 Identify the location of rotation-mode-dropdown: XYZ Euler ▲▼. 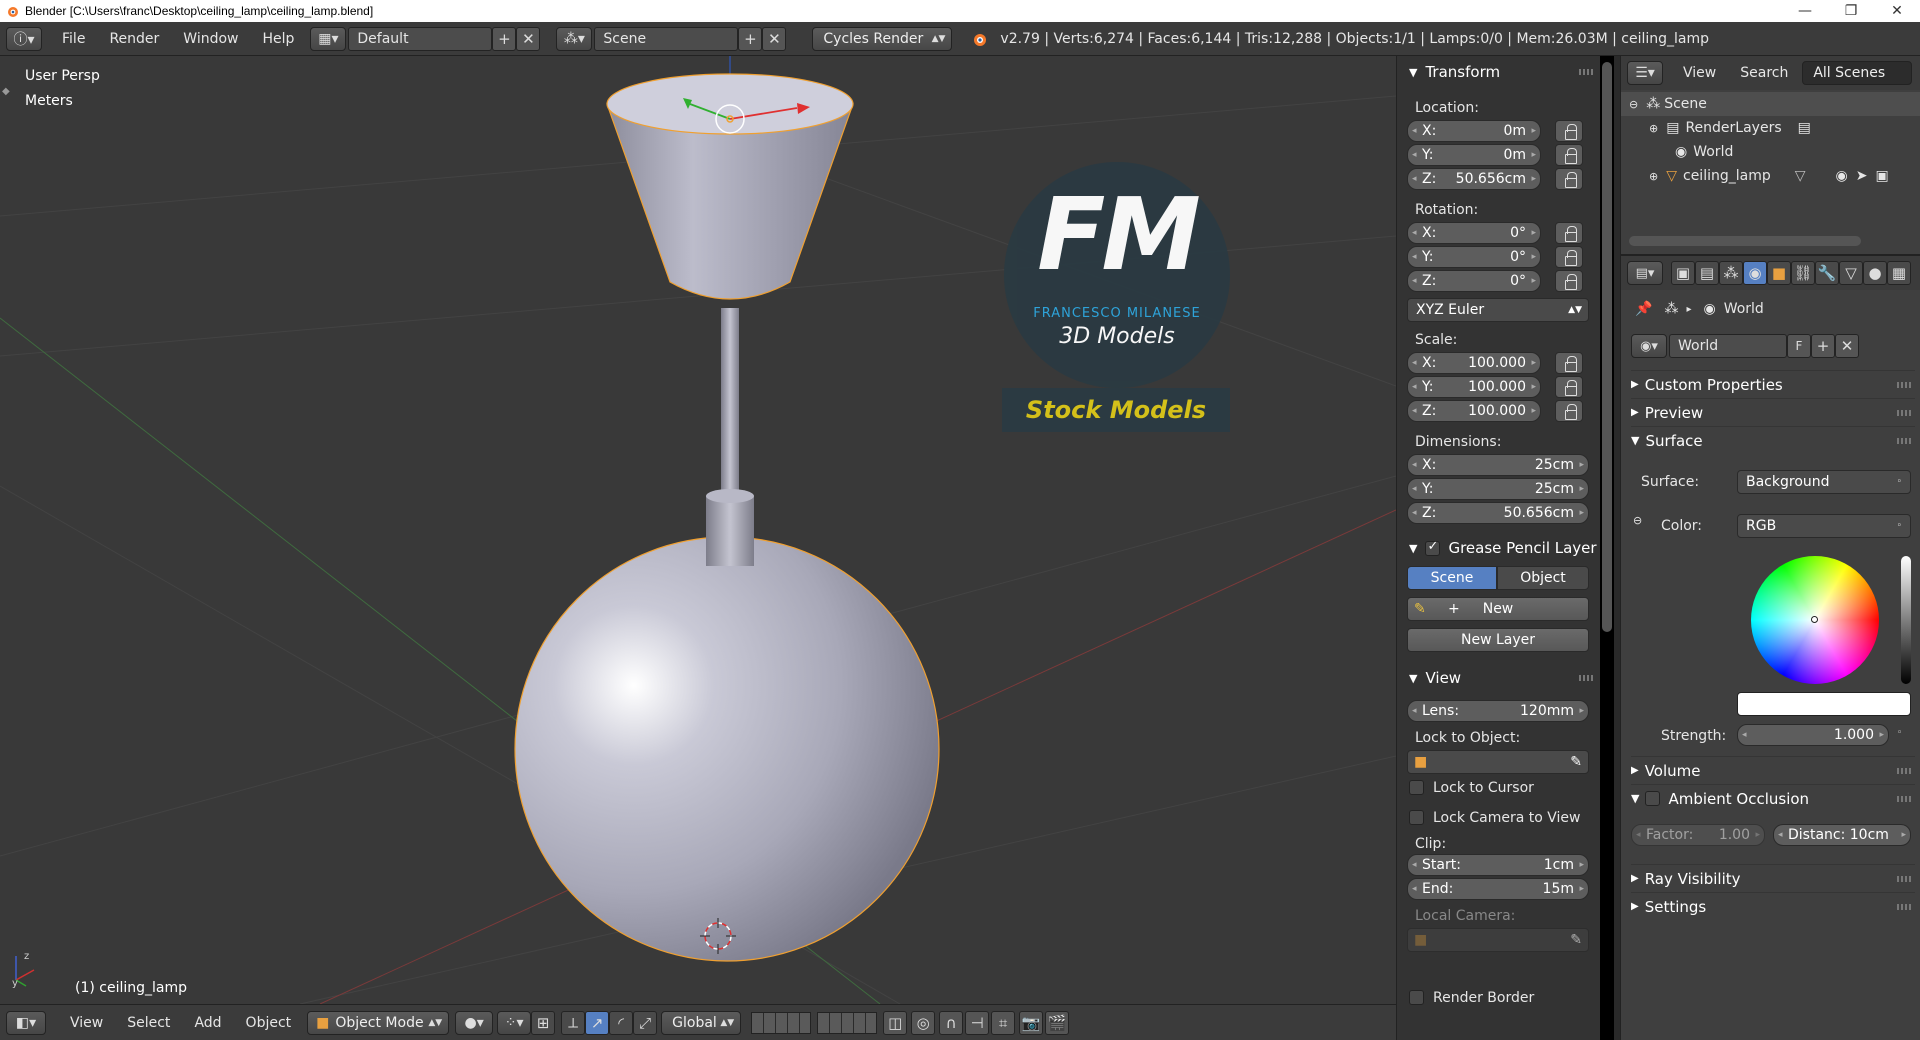
(1498, 310).